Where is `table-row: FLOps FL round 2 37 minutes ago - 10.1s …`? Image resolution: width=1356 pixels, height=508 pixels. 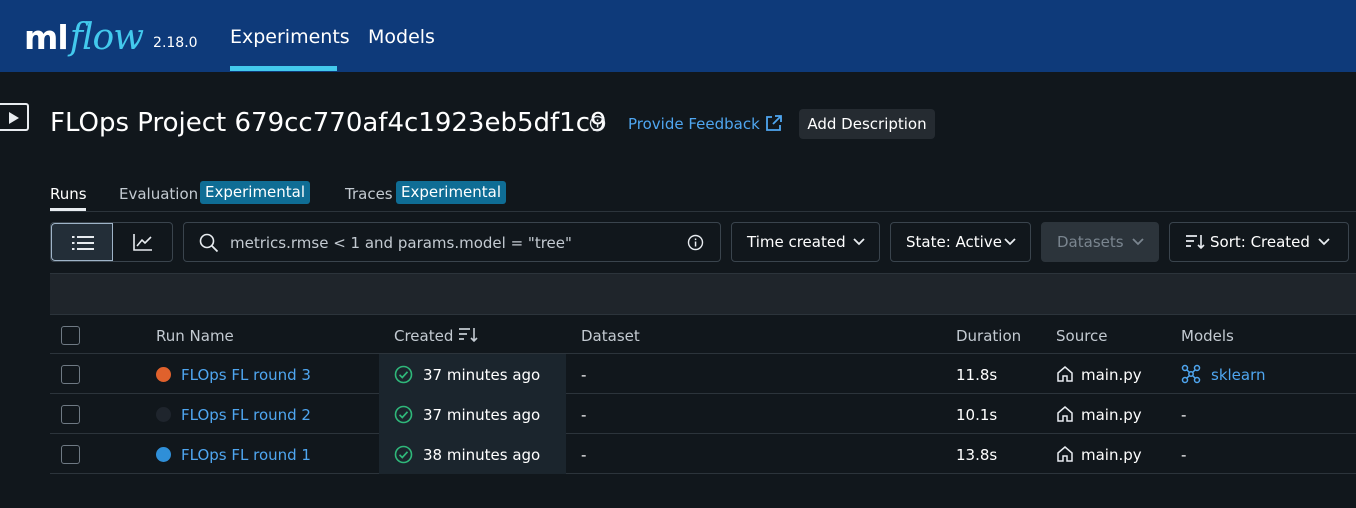 table-row: FLOps FL round 2 37 minutes ago - 10.1s … is located at coordinates (703, 414).